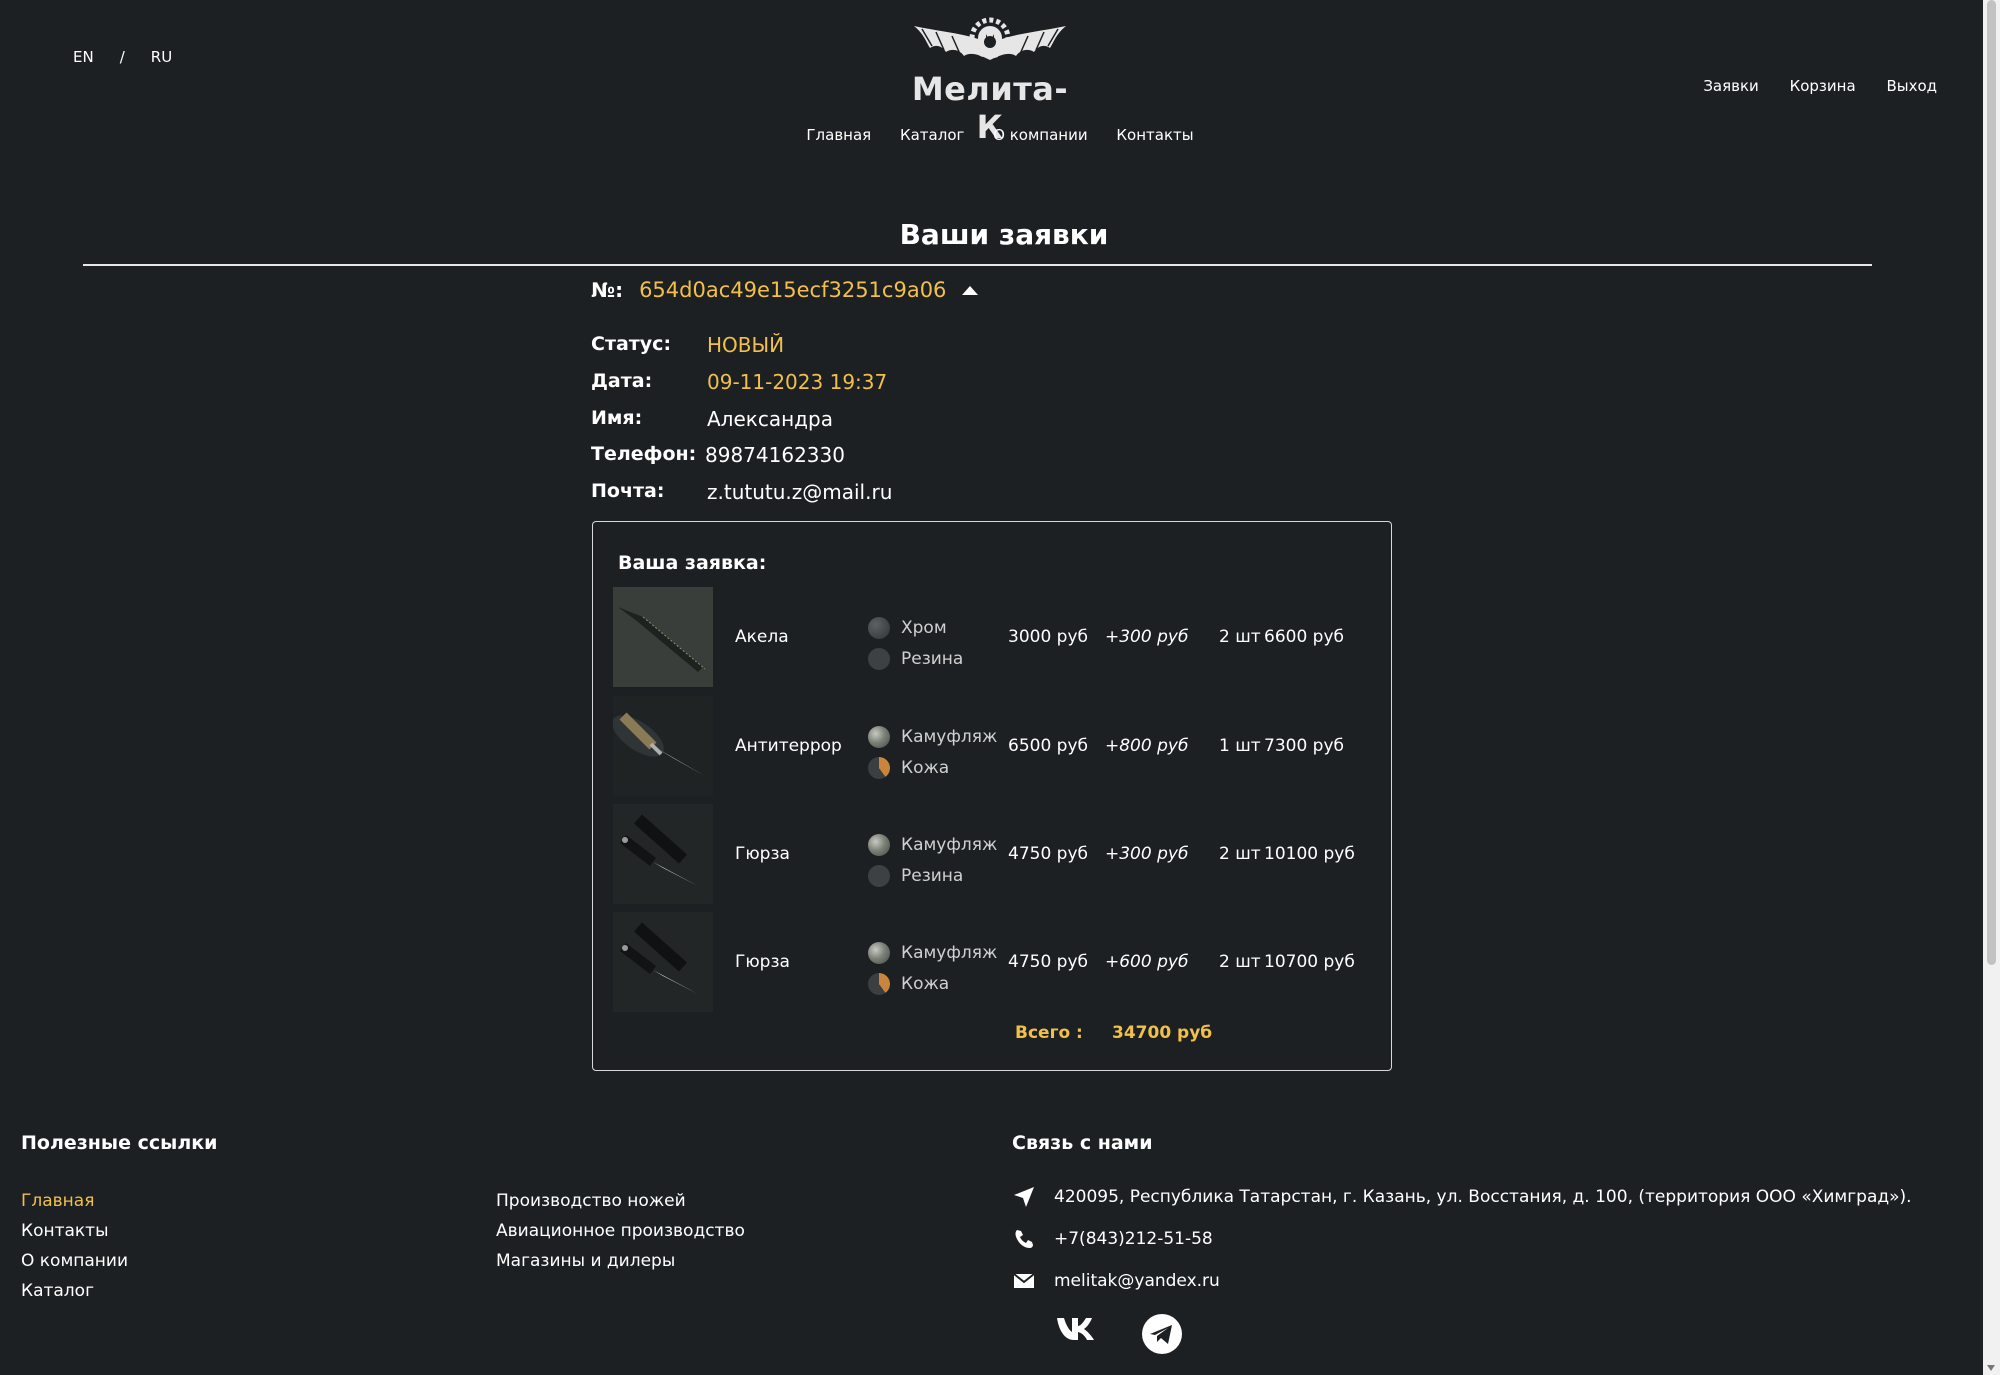 The width and height of the screenshot is (2000, 1375). Describe the element at coordinates (838, 135) in the screenshot. I see `nav-home: Главная` at that location.